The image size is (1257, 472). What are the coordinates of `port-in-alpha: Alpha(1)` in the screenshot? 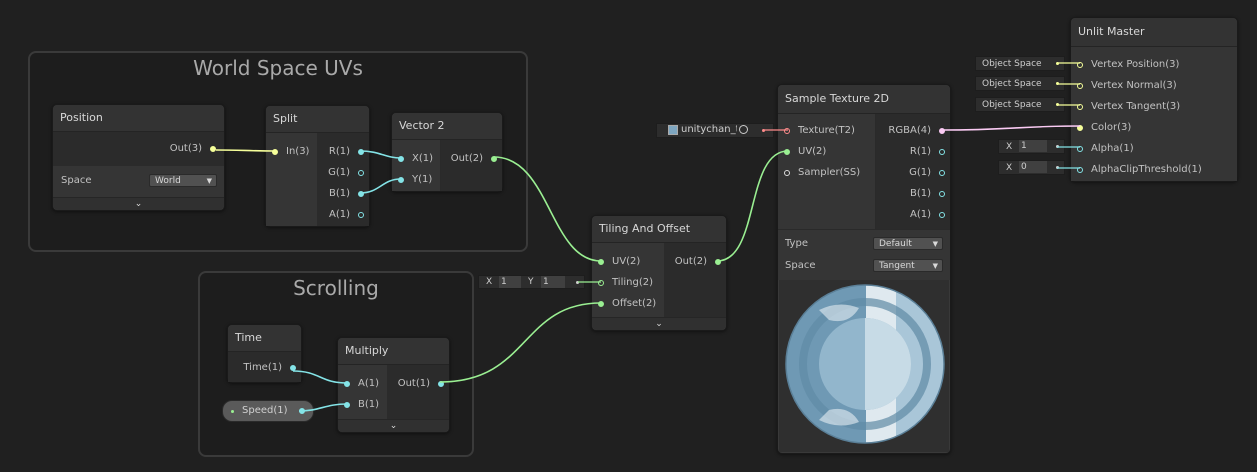 It's located at (1105, 149).